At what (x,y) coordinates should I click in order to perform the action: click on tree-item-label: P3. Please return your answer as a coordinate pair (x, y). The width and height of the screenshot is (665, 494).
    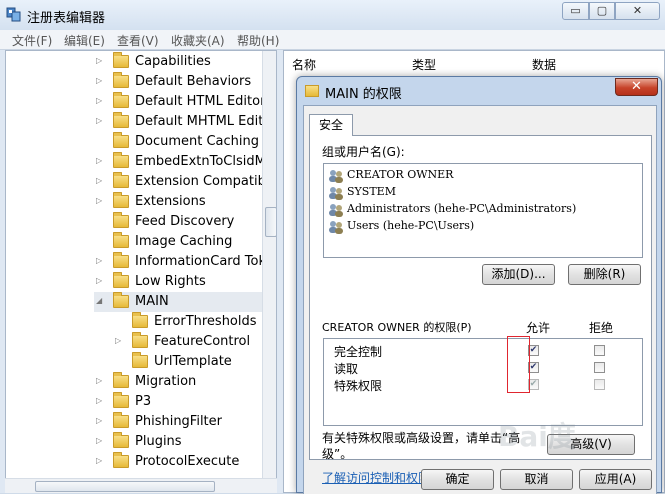
    Looking at the image, I should click on (143, 401).